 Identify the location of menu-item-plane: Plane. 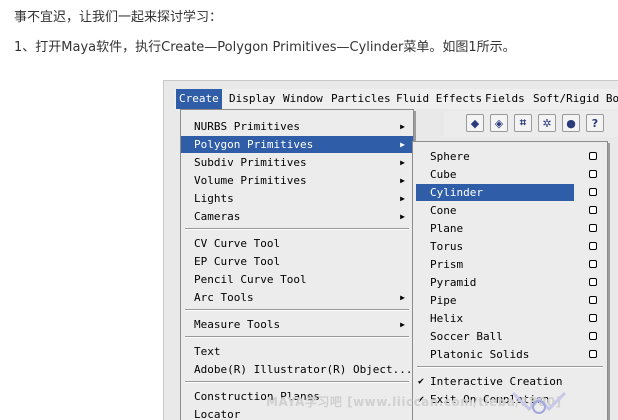
(510, 228).